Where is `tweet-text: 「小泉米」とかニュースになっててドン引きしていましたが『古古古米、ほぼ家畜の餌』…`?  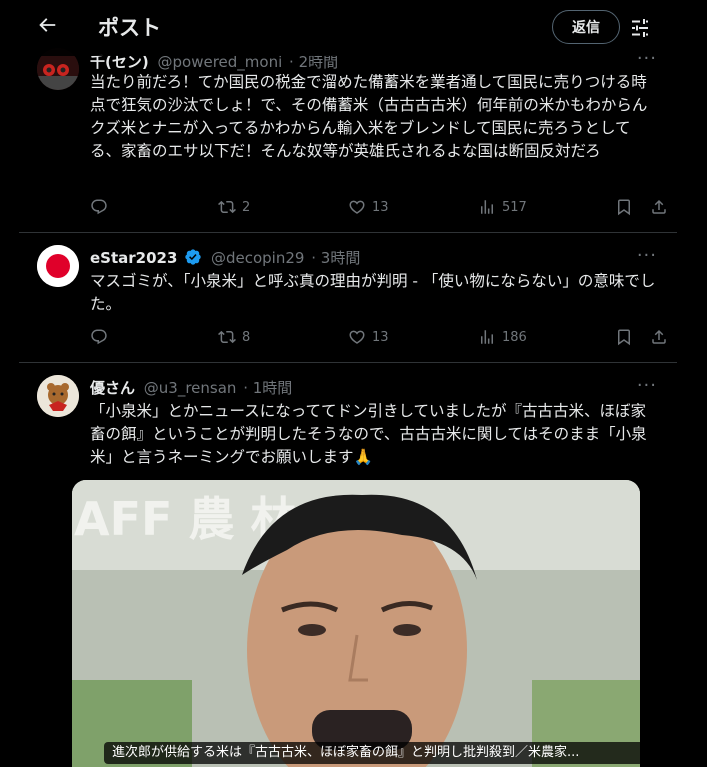 tweet-text: 「小泉米」とかニュースになっててドン引きしていましたが『古古古米、ほぼ家畜の餌』… is located at coordinates (368, 434).